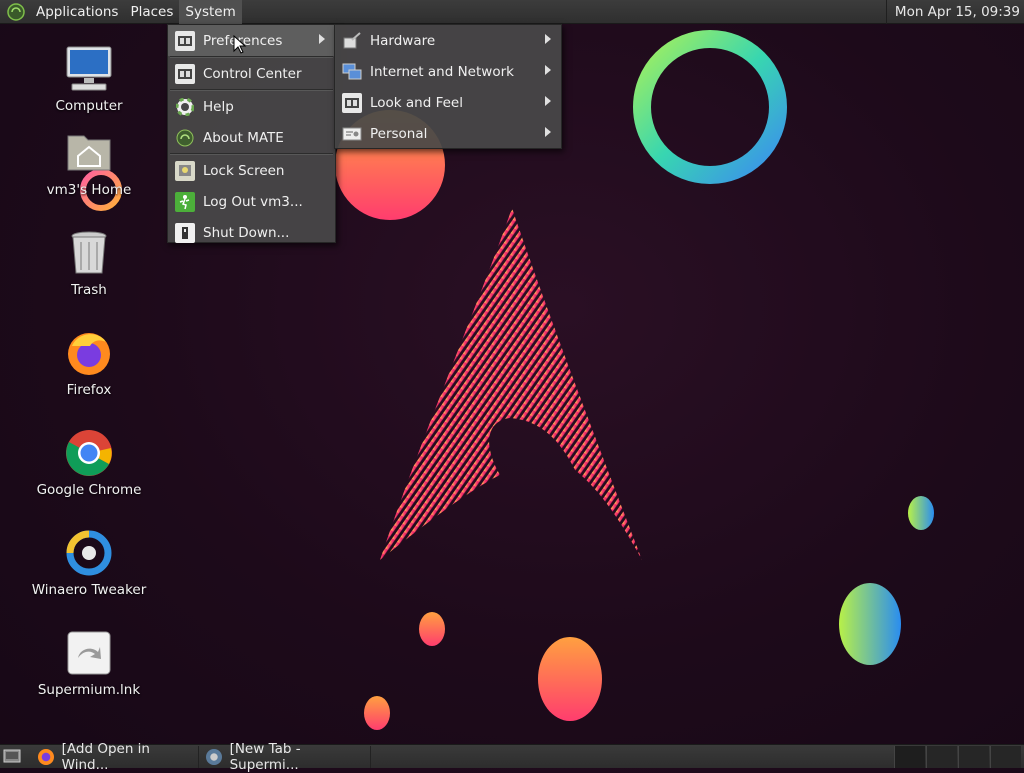 This screenshot has height=773, width=1024. Describe the element at coordinates (218, 106) in the screenshot. I see `menu-item-label: Help` at that location.